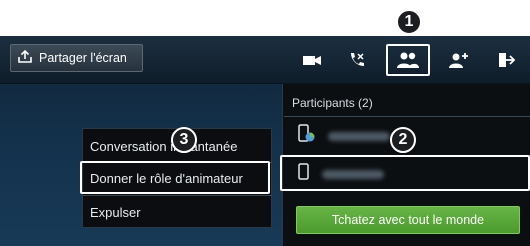 This screenshot has height=246, width=530. I want to click on video-icon, so click(312, 60).